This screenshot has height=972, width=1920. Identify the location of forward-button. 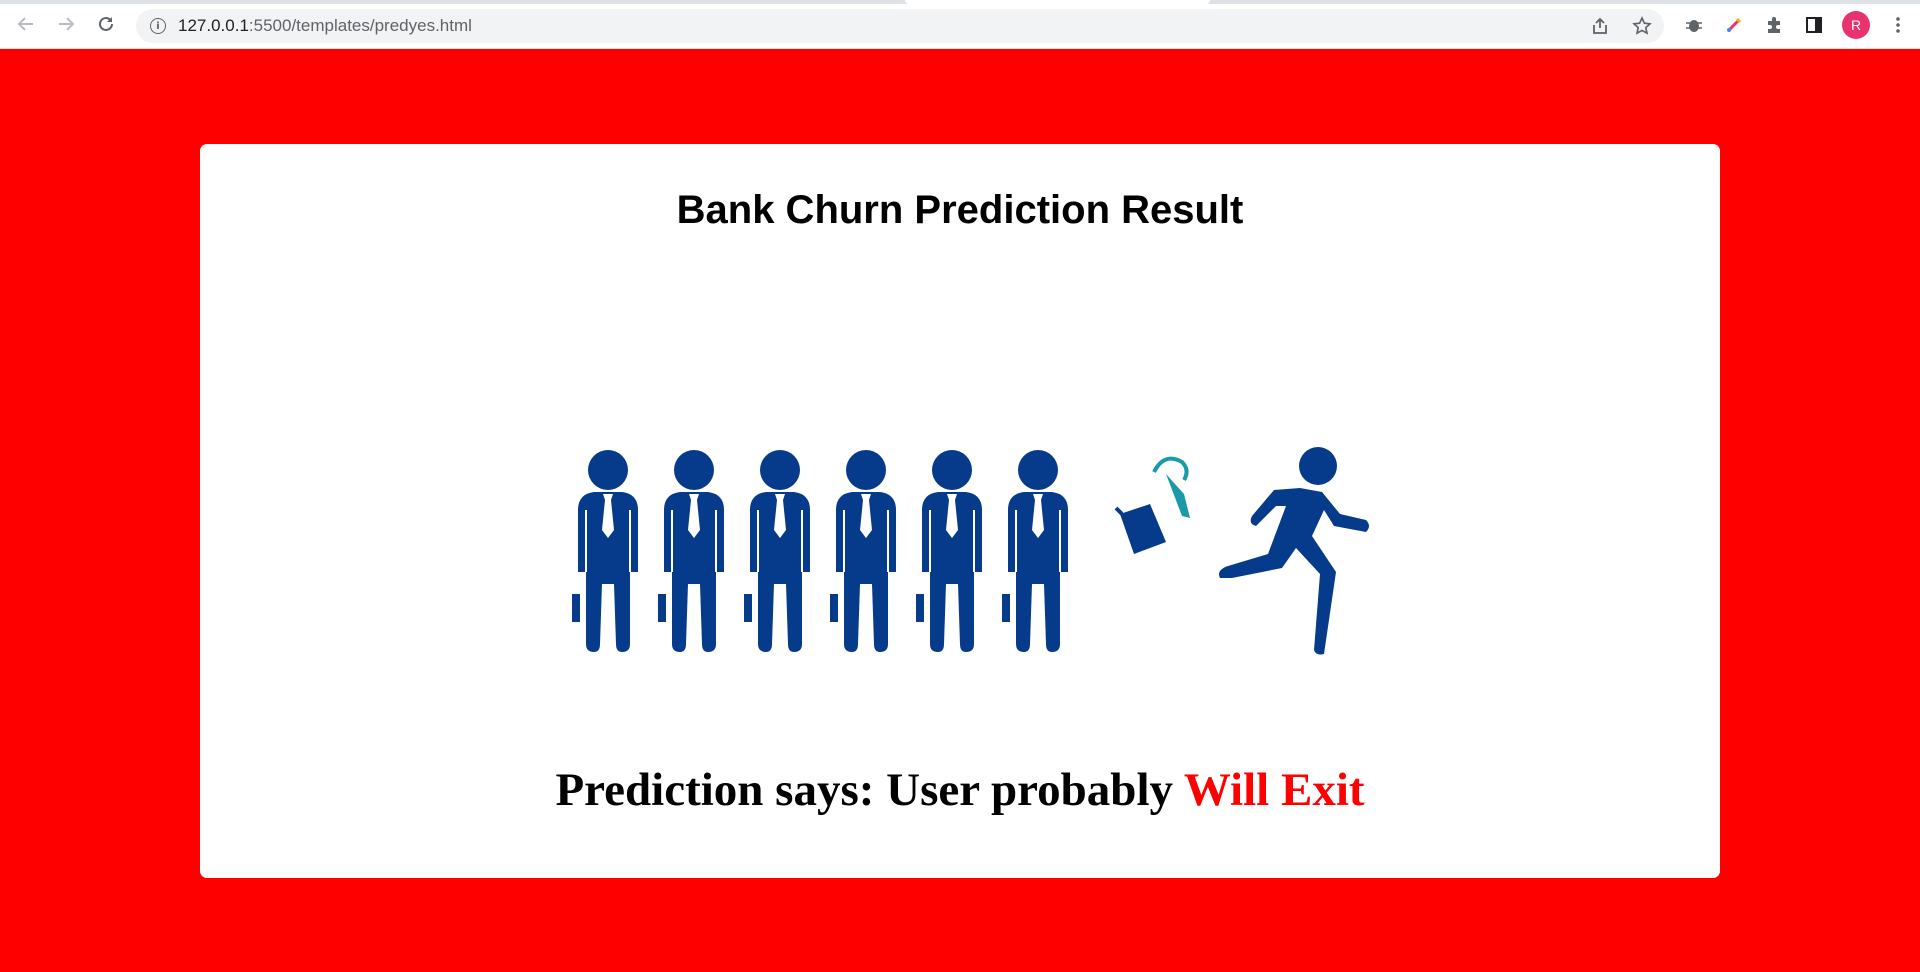
(66, 24).